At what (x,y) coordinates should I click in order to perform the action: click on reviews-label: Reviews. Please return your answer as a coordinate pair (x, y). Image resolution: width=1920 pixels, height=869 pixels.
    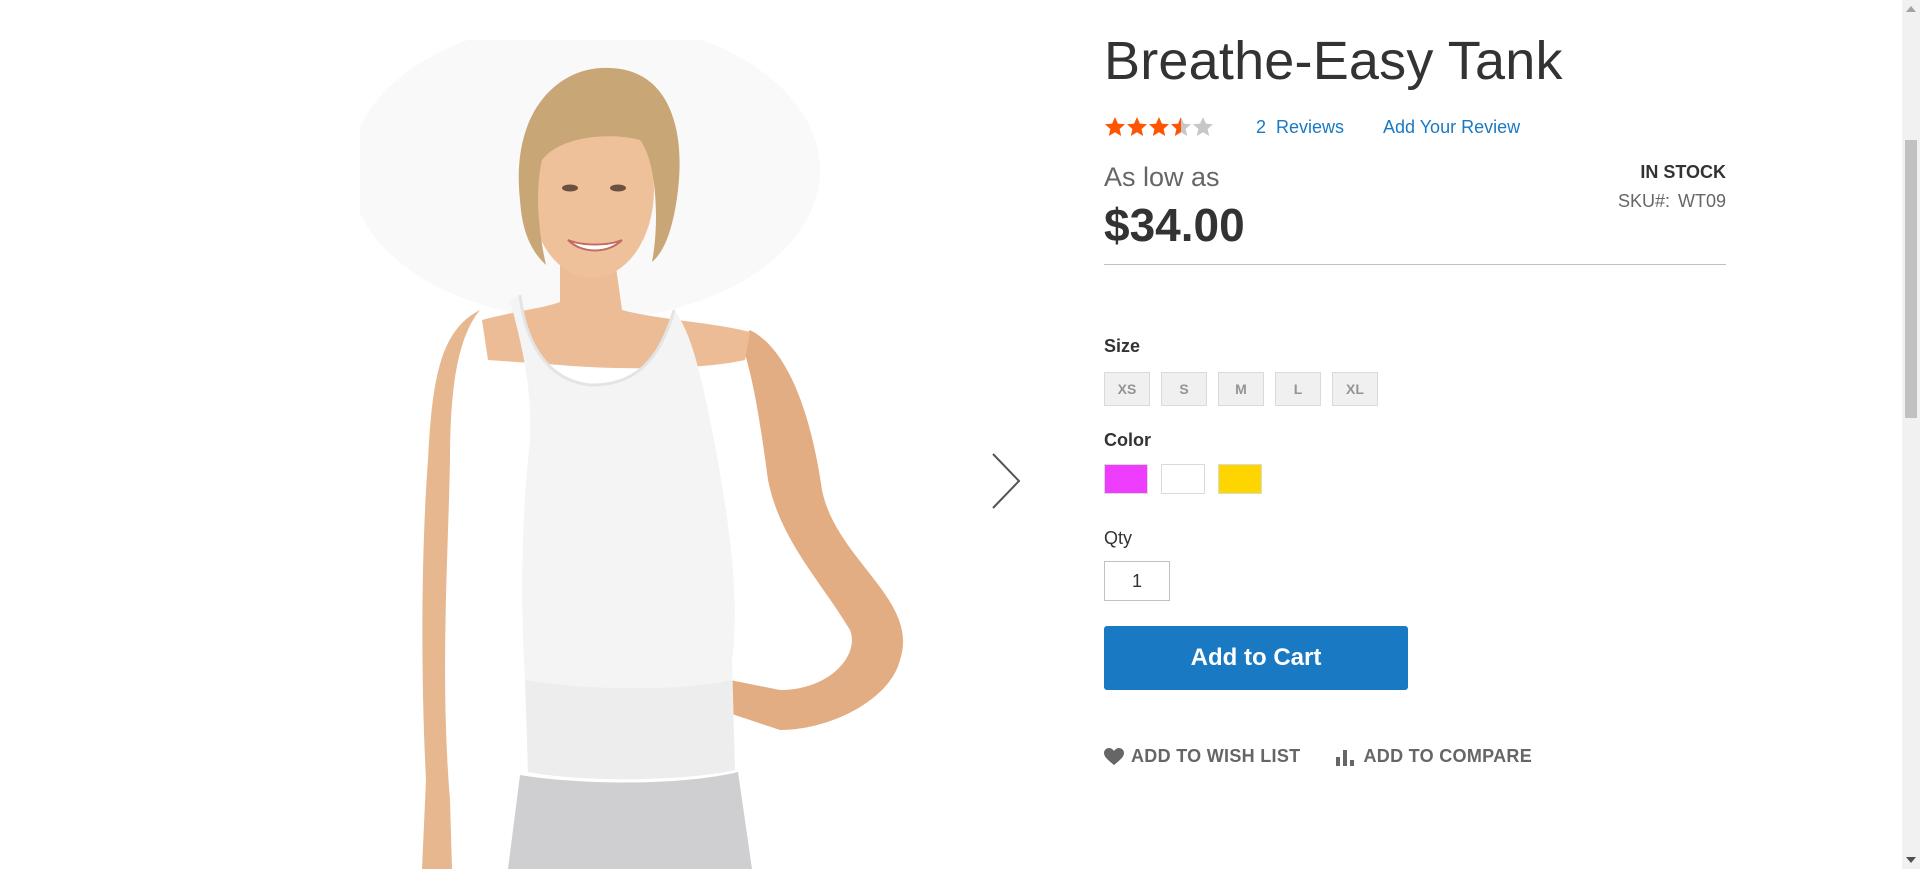
    Looking at the image, I should click on (1310, 127).